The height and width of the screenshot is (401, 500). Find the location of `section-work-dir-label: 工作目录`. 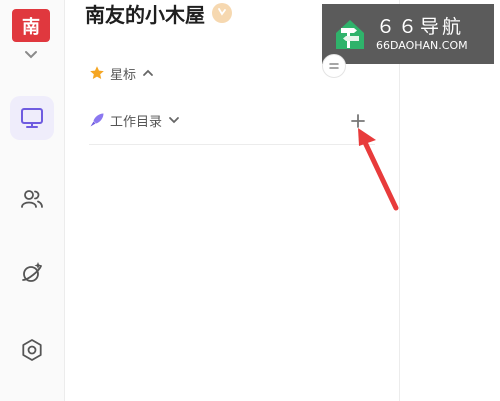

section-work-dir-label: 工作目录 is located at coordinates (136, 122).